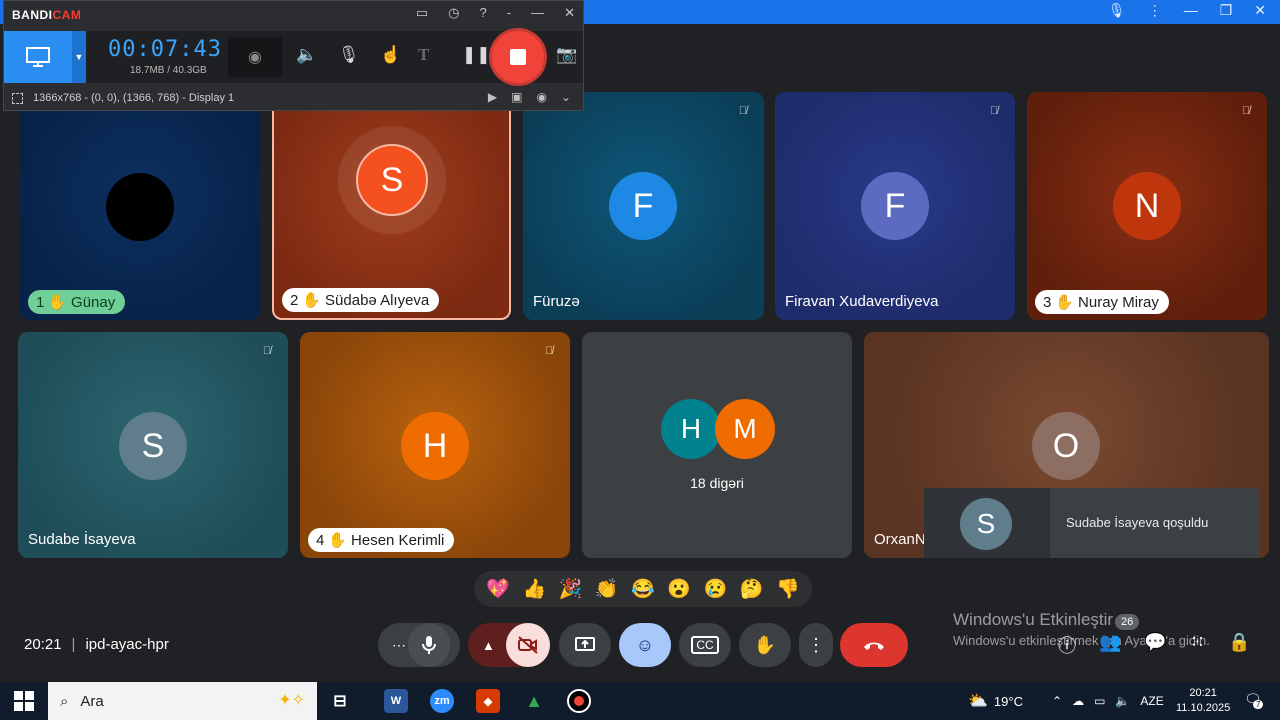 The image size is (1280, 720). What do you see at coordinates (442, 701) in the screenshot?
I see `zoom-app-icon: zm` at bounding box center [442, 701].